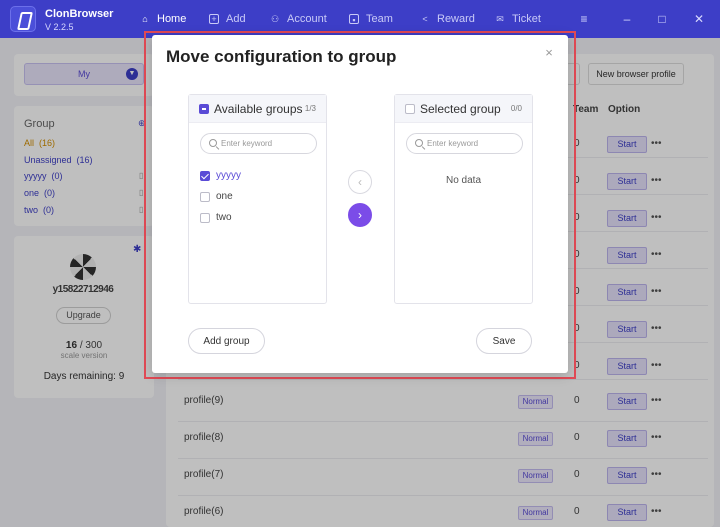  I want to click on select-all-selected-checkbox, so click(410, 109).